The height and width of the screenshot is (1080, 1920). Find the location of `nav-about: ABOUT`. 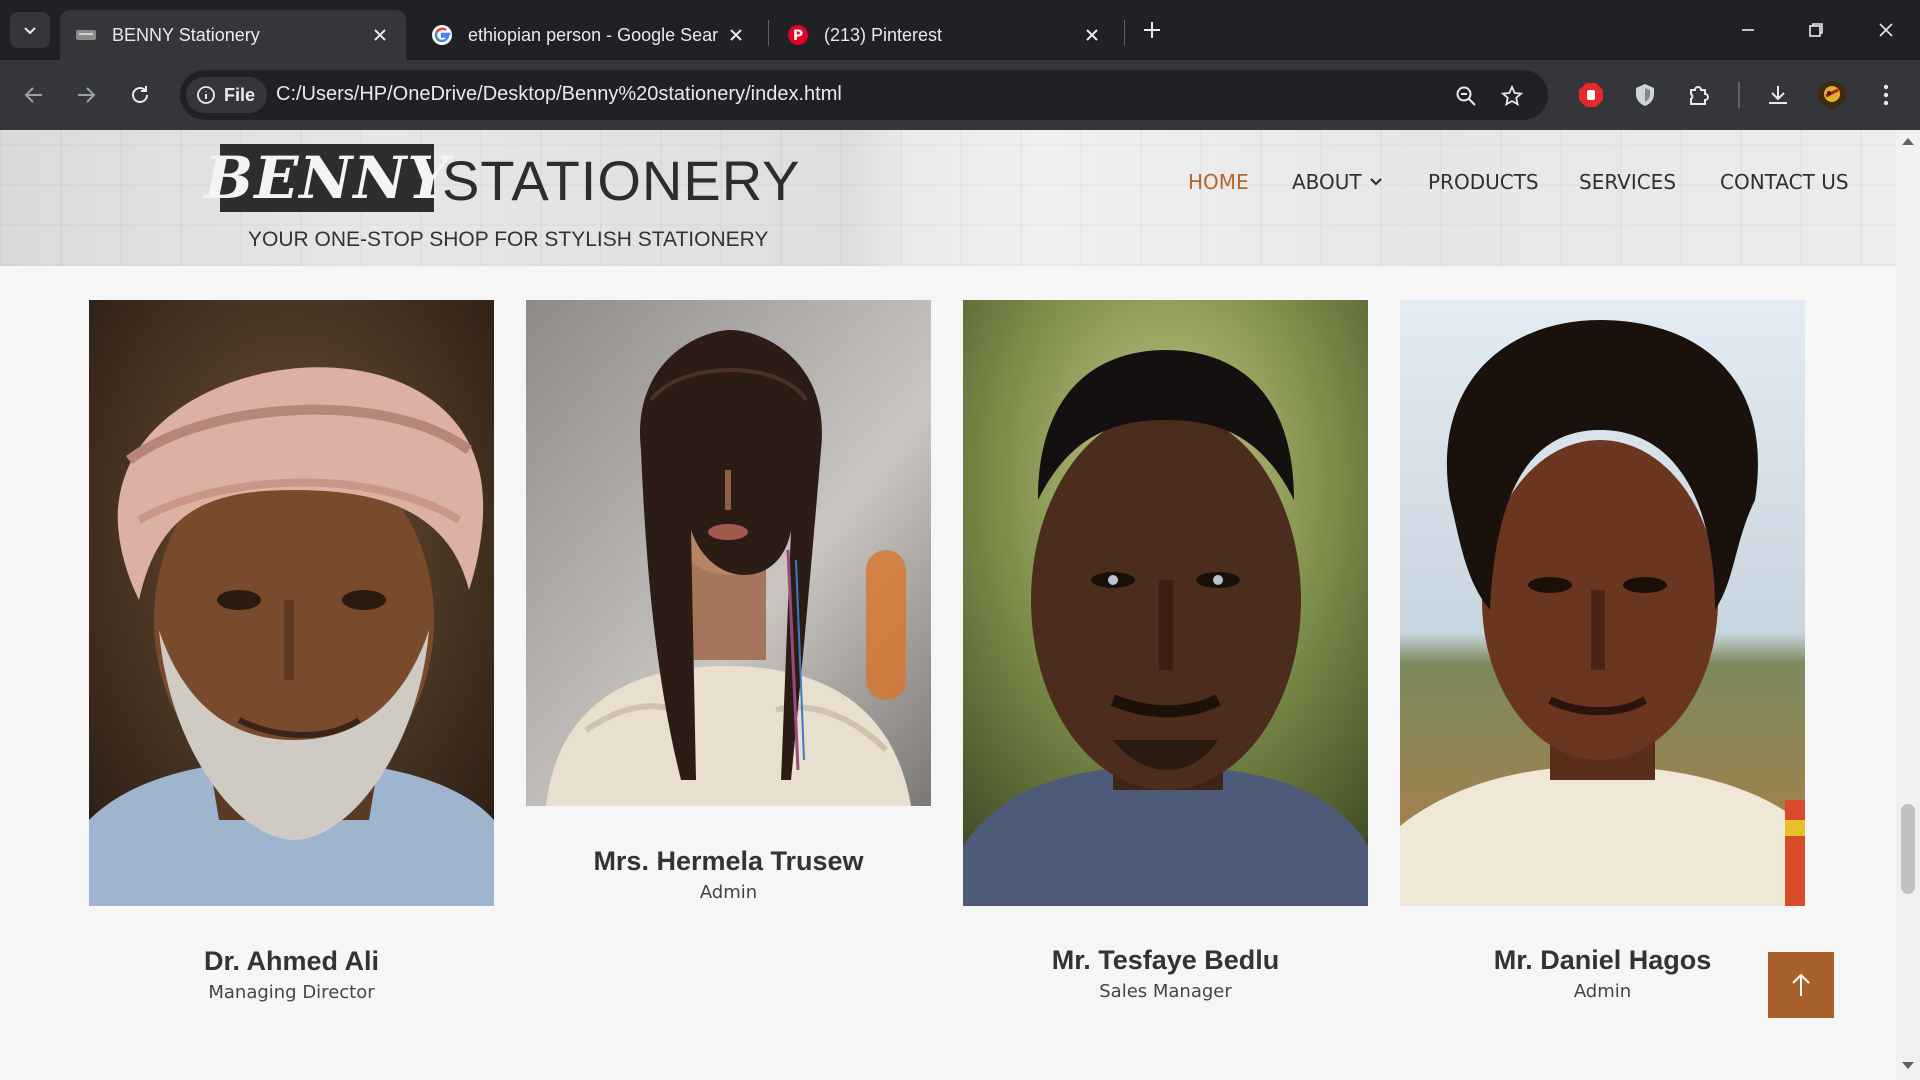

nav-about: ABOUT is located at coordinates (1337, 182).